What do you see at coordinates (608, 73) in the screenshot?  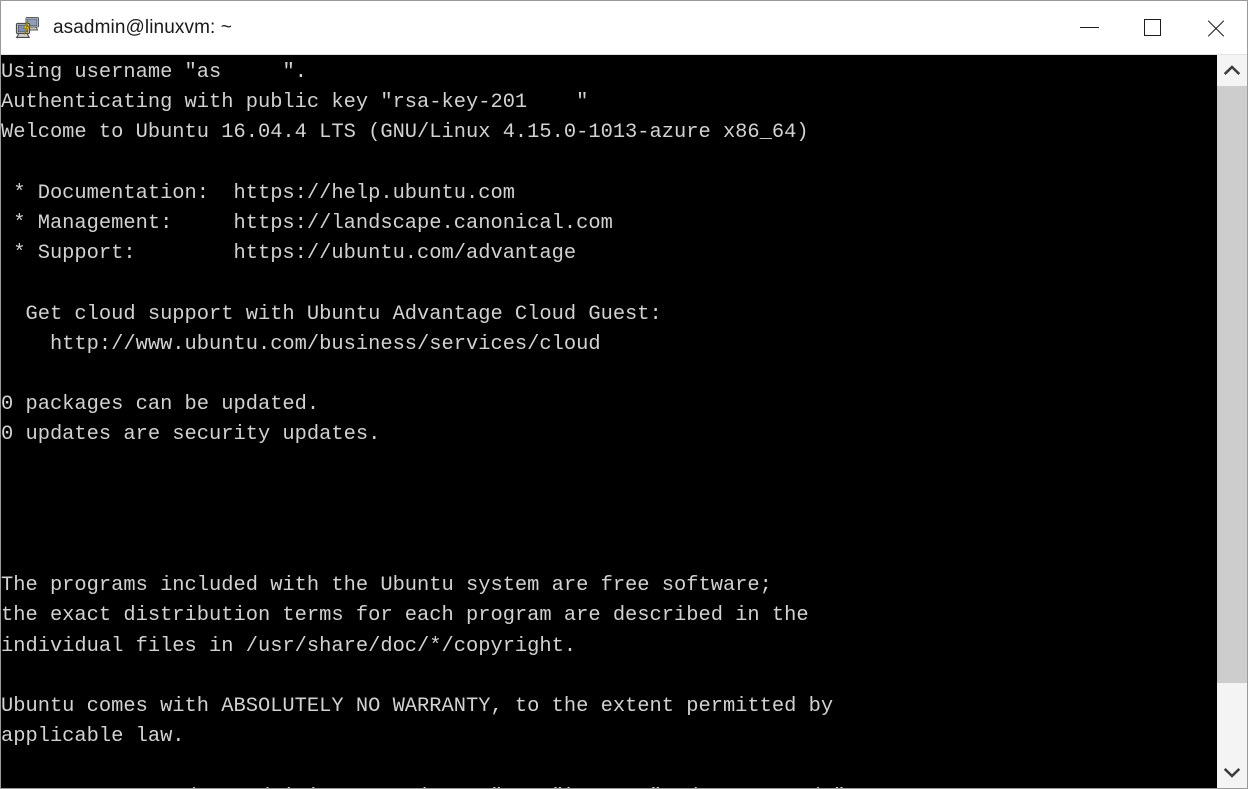 I see `terminal-line: Using username "as ".` at bounding box center [608, 73].